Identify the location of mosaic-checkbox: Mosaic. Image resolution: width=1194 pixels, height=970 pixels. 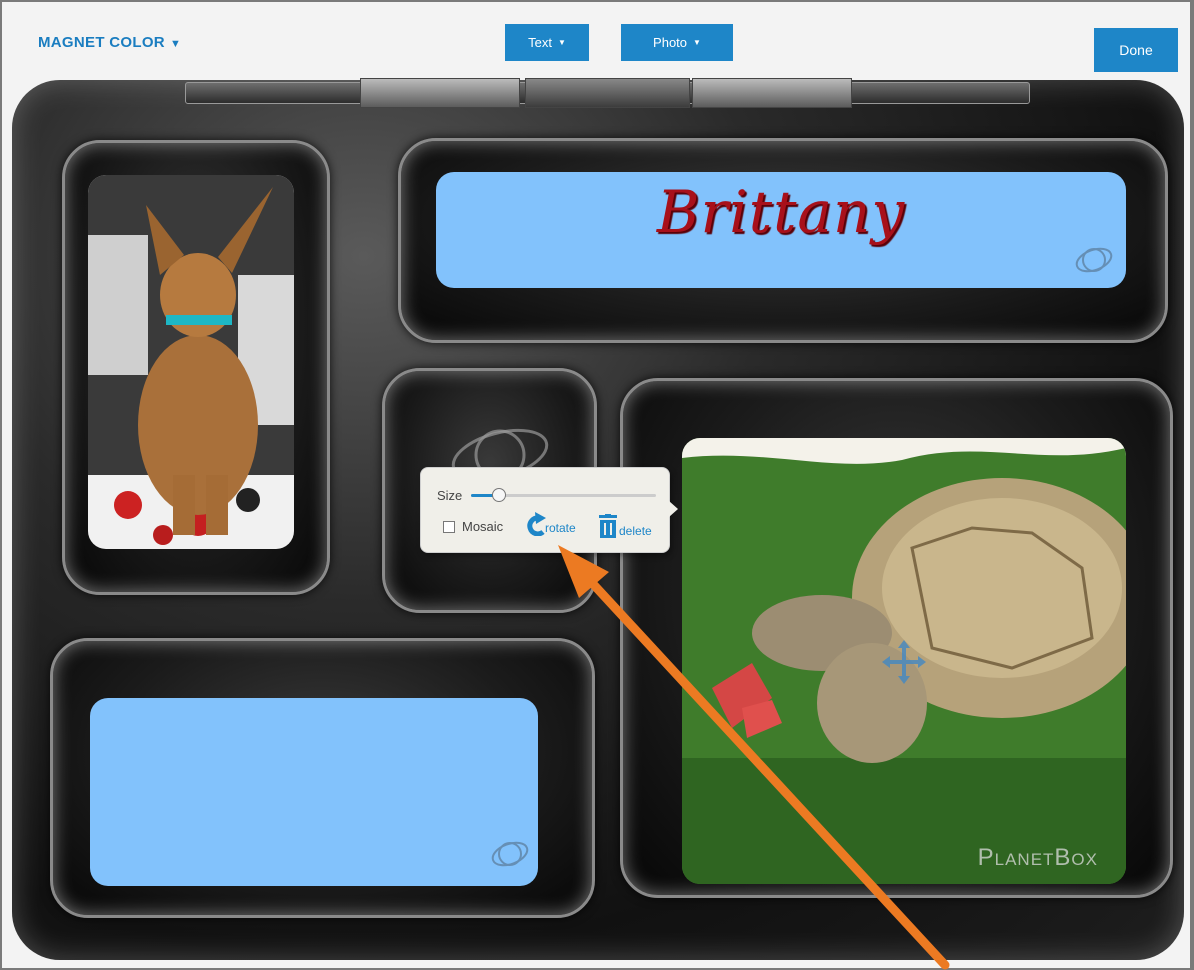
(473, 526).